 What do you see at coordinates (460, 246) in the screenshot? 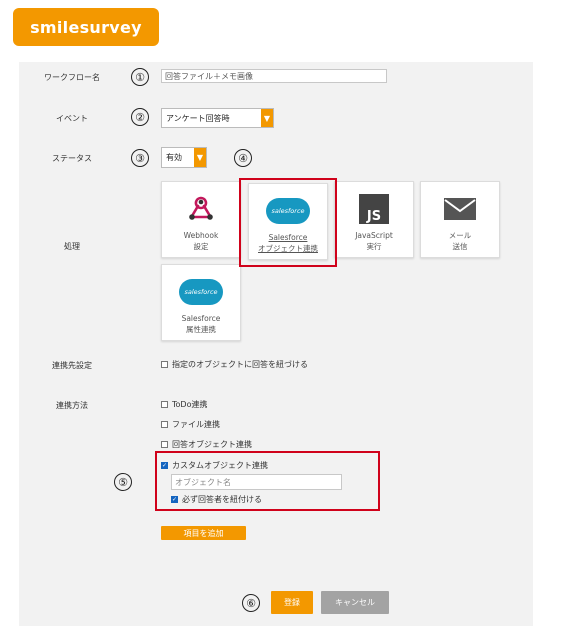
I see `card-label-line2: 送信` at bounding box center [460, 246].